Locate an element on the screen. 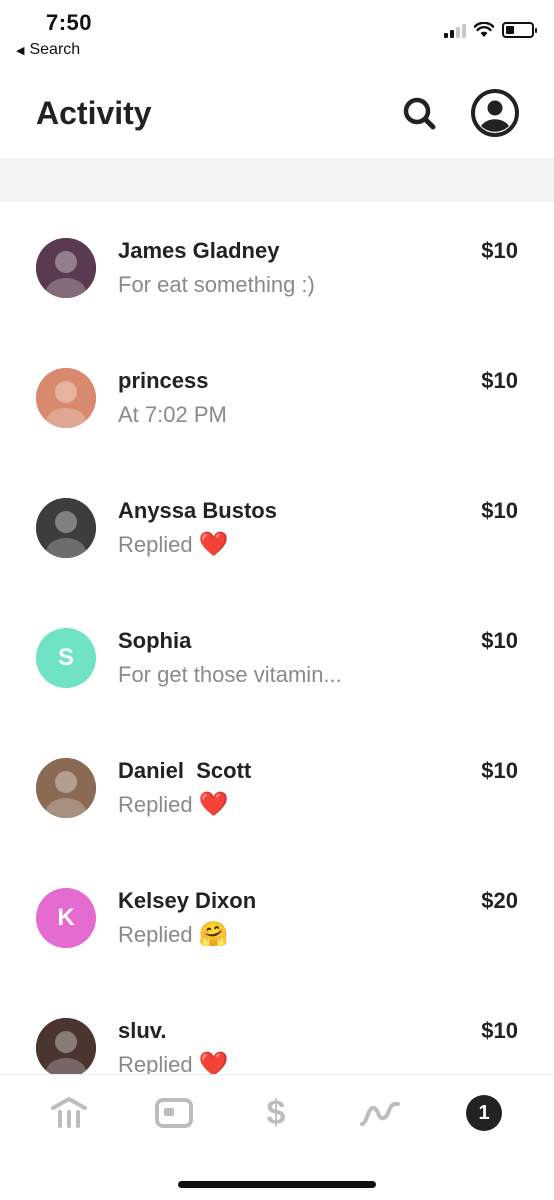 This screenshot has height=1200, width=554. payment-note: For eat something :) is located at coordinates (216, 285).